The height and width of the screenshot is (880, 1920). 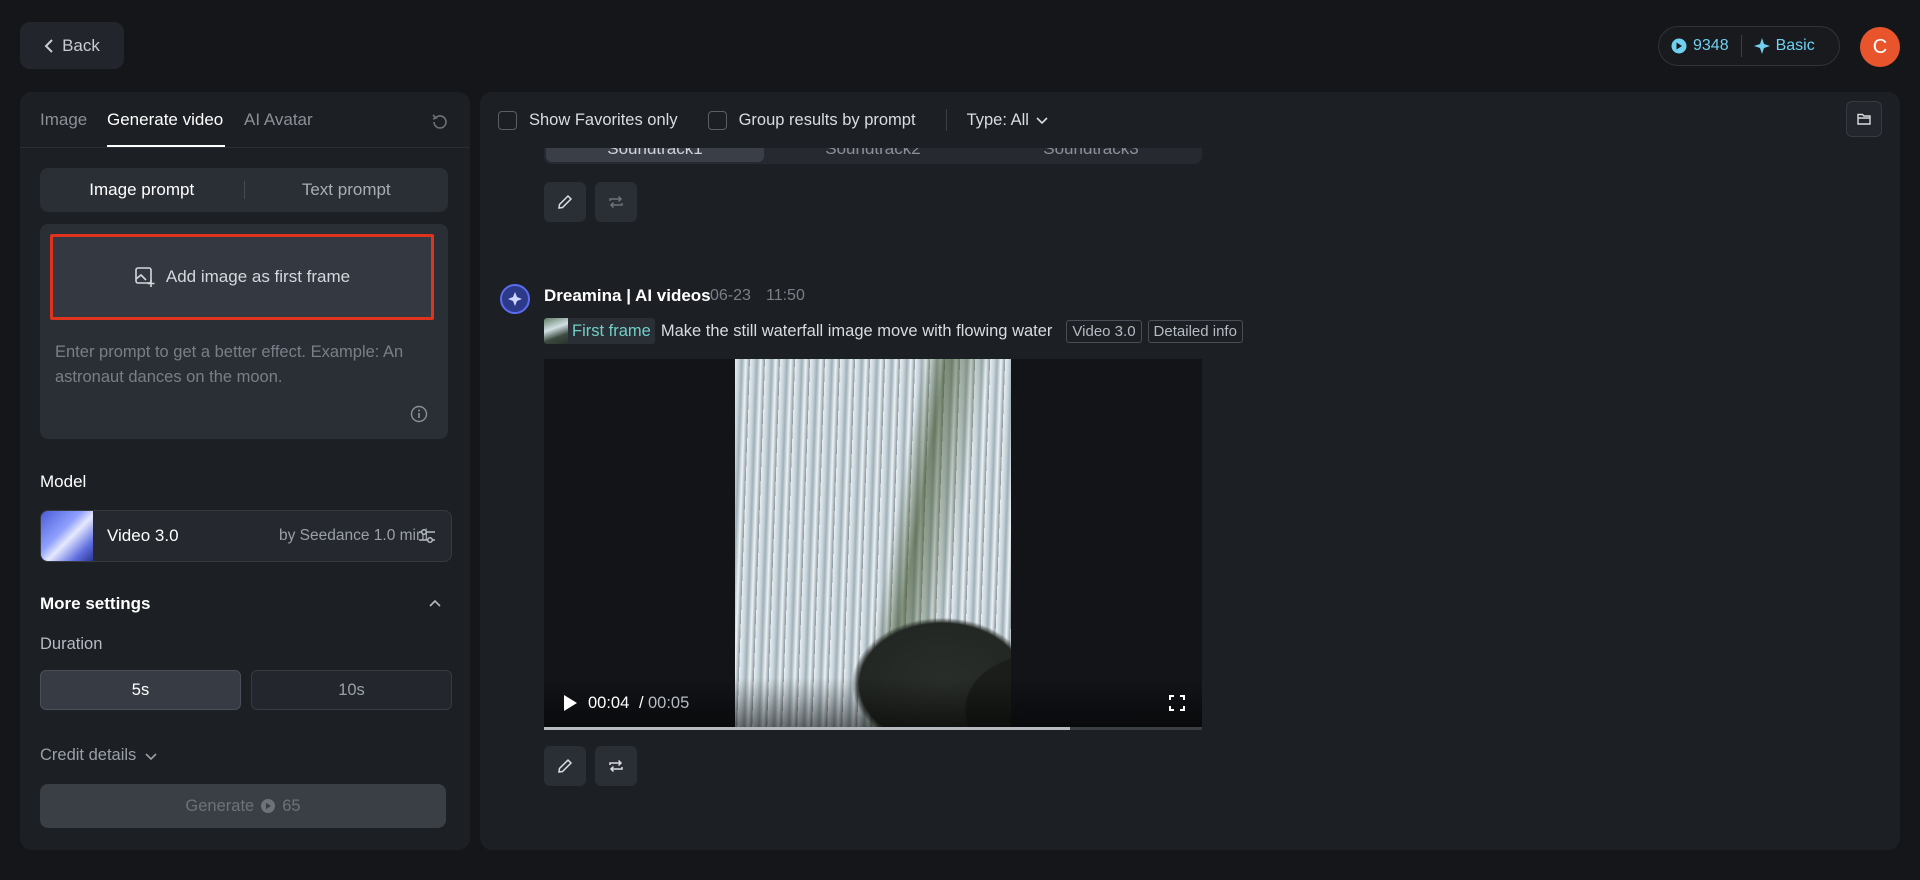 What do you see at coordinates (220, 805) in the screenshot?
I see `generate-label: Generate` at bounding box center [220, 805].